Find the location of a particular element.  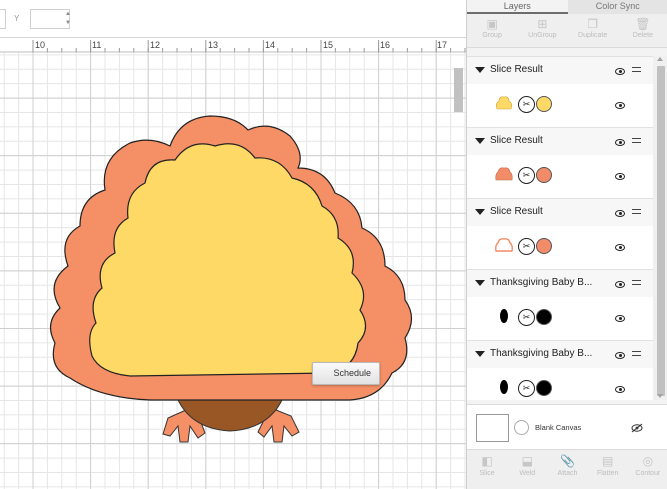

group-button: ▣ Group is located at coordinates (492, 30).